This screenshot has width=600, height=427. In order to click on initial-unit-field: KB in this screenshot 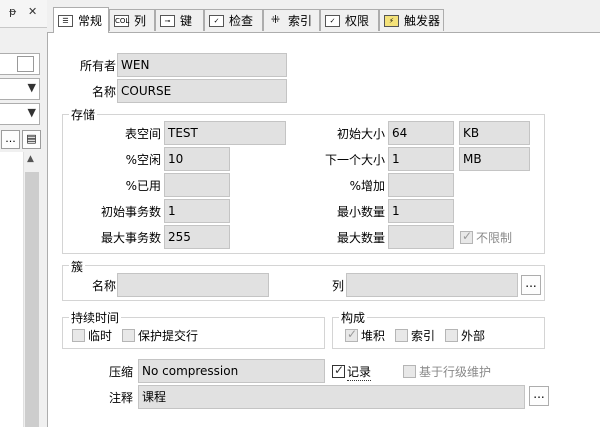, I will do `click(494, 133)`.